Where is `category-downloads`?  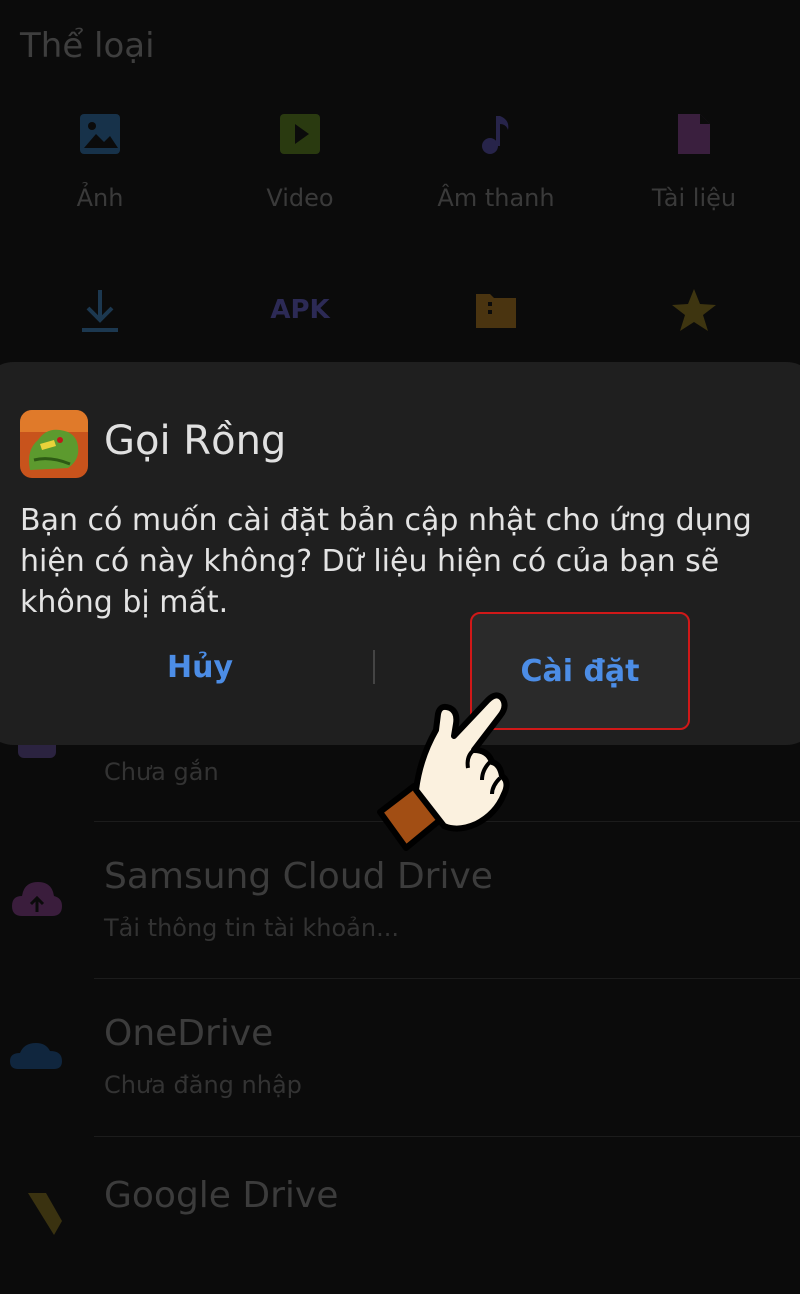
category-downloads is located at coordinates (100, 310).